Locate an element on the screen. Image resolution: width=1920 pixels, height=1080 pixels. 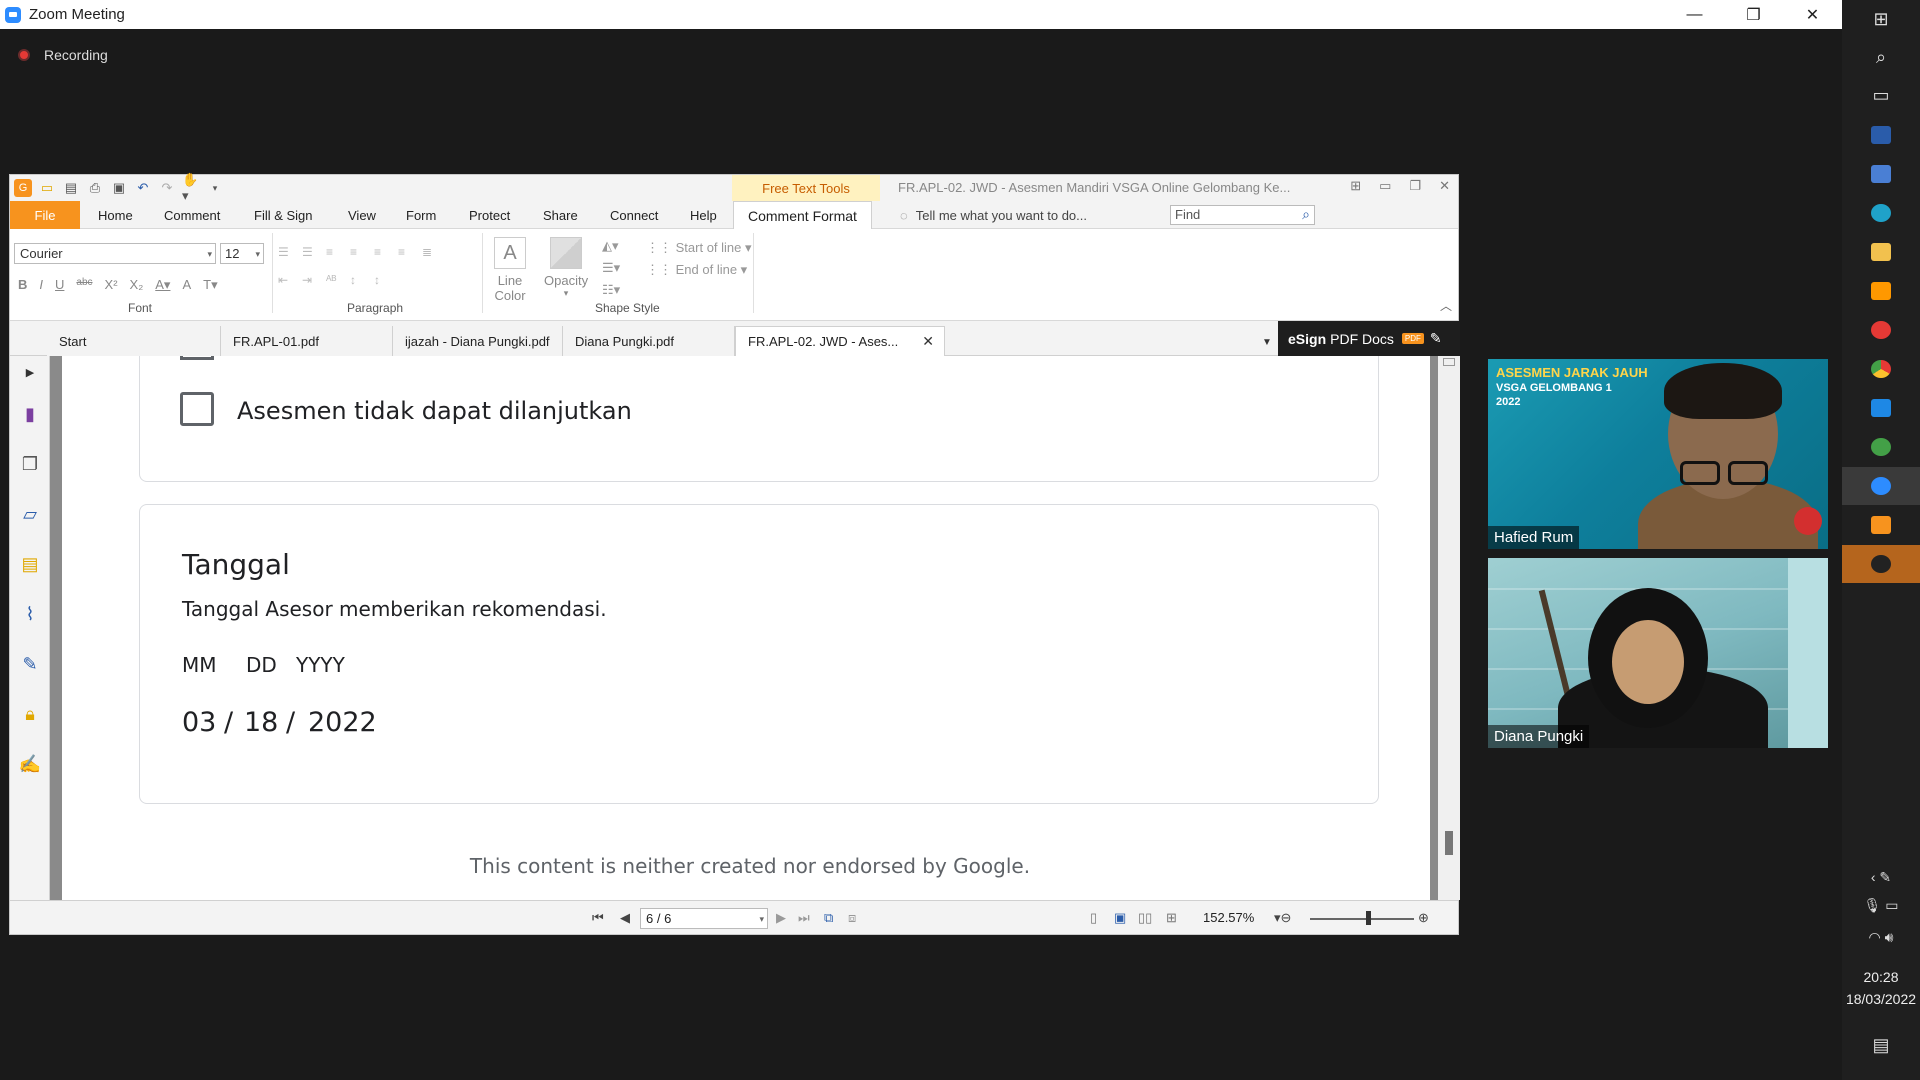
month-value: 03 is located at coordinates (203, 722).